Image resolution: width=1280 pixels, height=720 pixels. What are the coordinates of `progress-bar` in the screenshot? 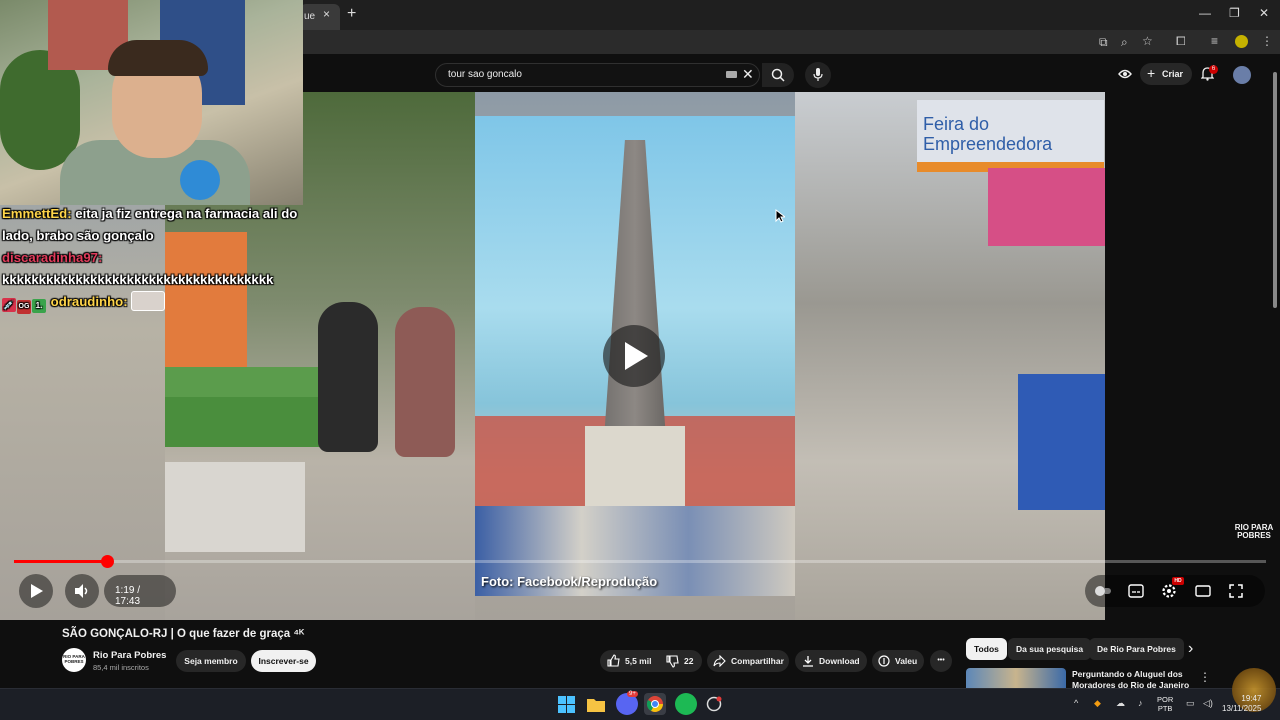 It's located at (640, 561).